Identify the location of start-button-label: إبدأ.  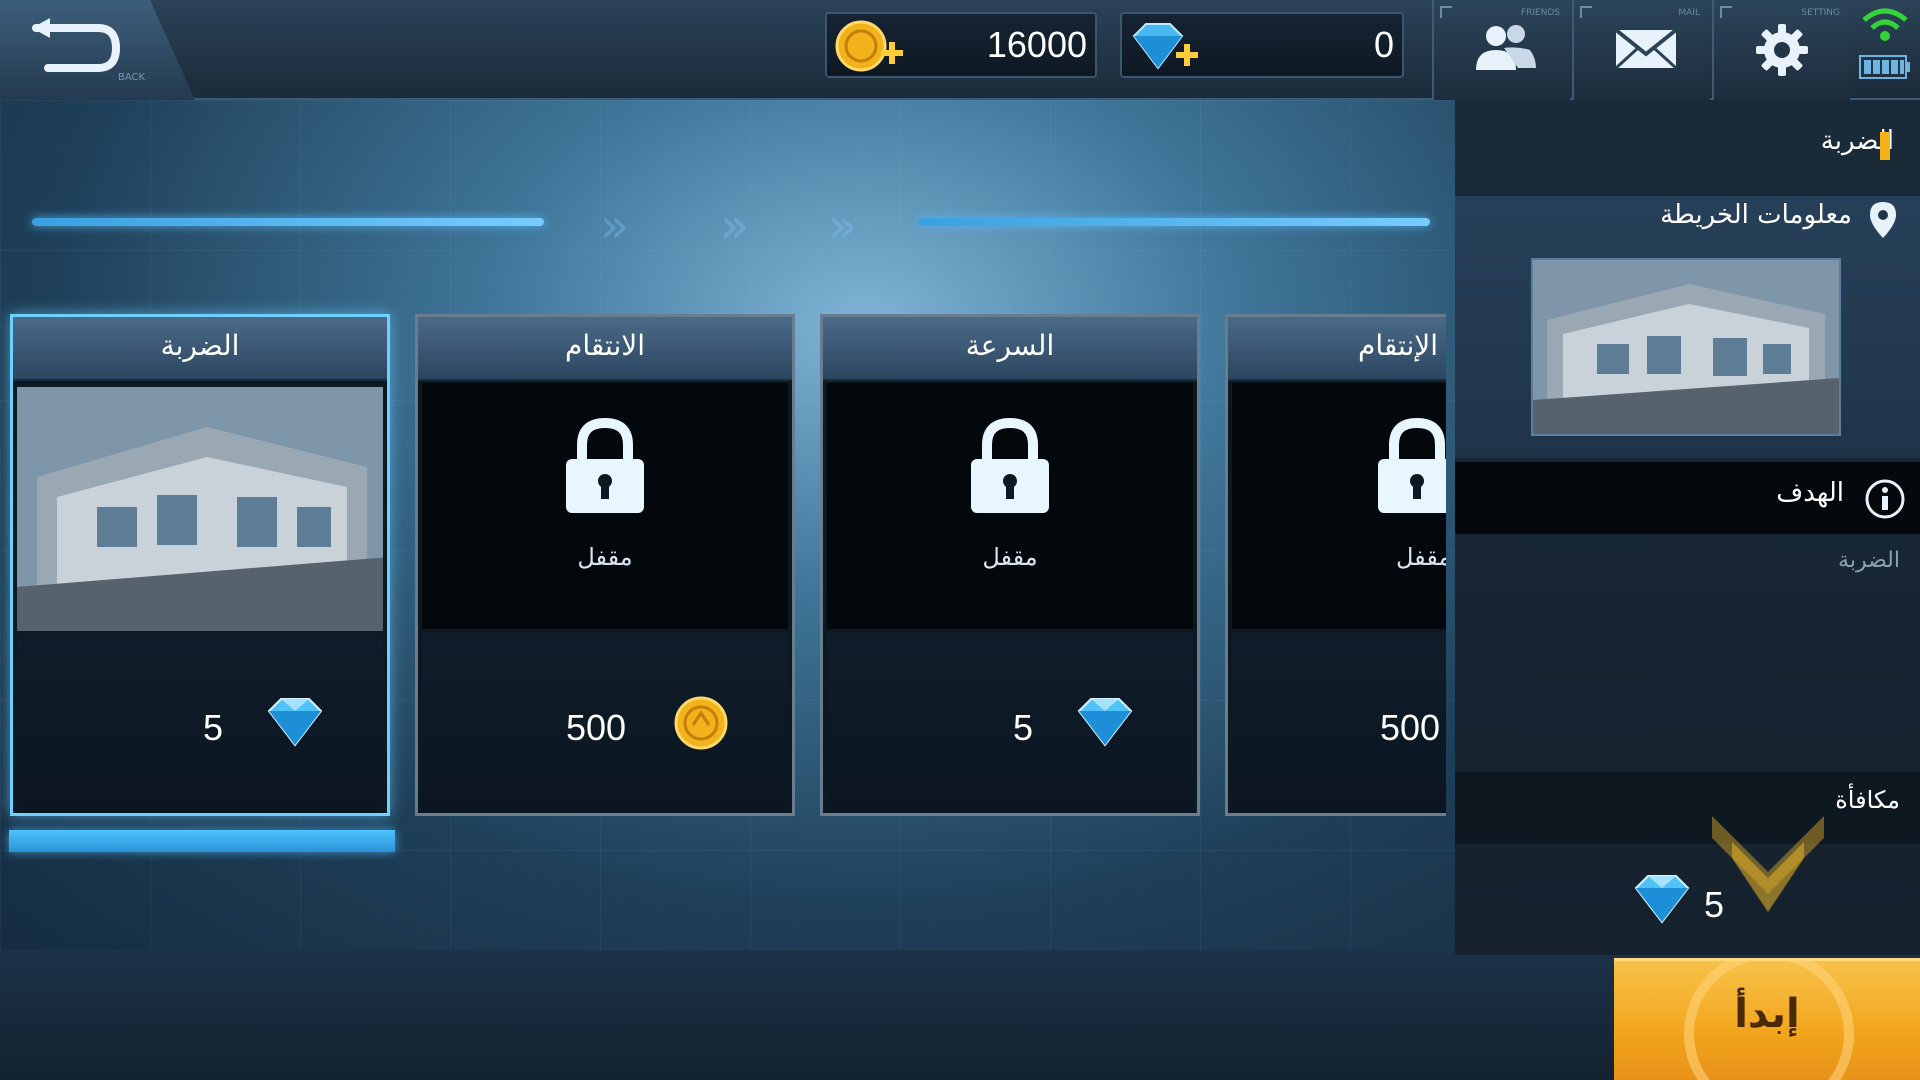
(1767, 1014).